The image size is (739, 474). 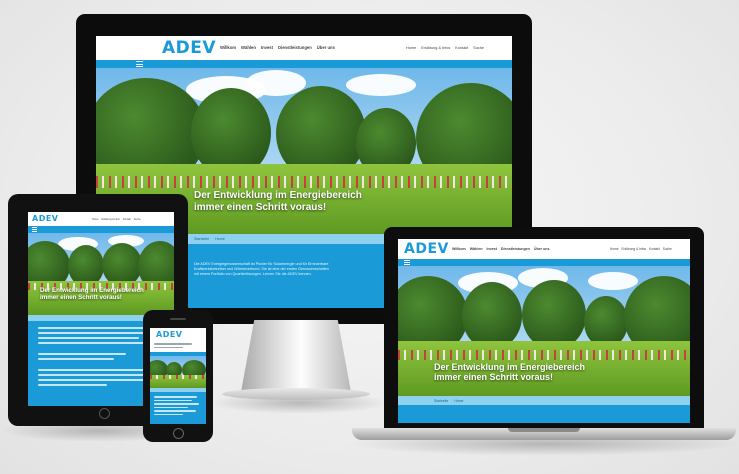 I want to click on phone-website: ADEV, so click(x=178, y=376).